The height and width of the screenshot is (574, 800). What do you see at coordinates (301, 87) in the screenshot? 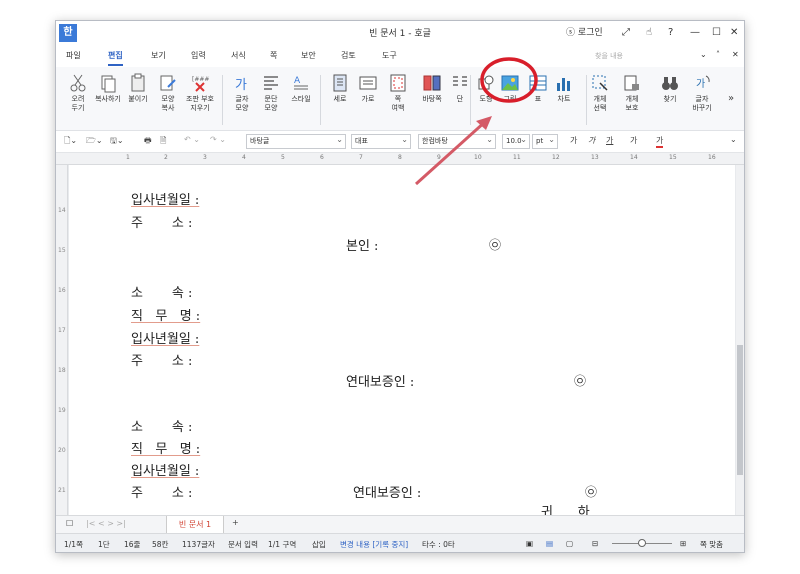
I see `style-button: A 스타일` at bounding box center [301, 87].